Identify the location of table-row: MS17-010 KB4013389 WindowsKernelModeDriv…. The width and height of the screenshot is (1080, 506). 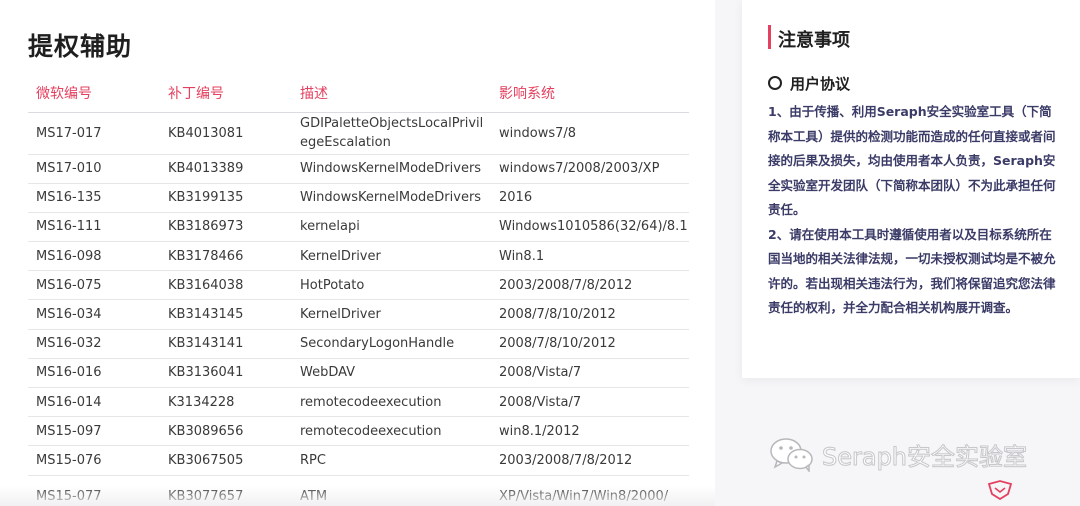
(358, 169).